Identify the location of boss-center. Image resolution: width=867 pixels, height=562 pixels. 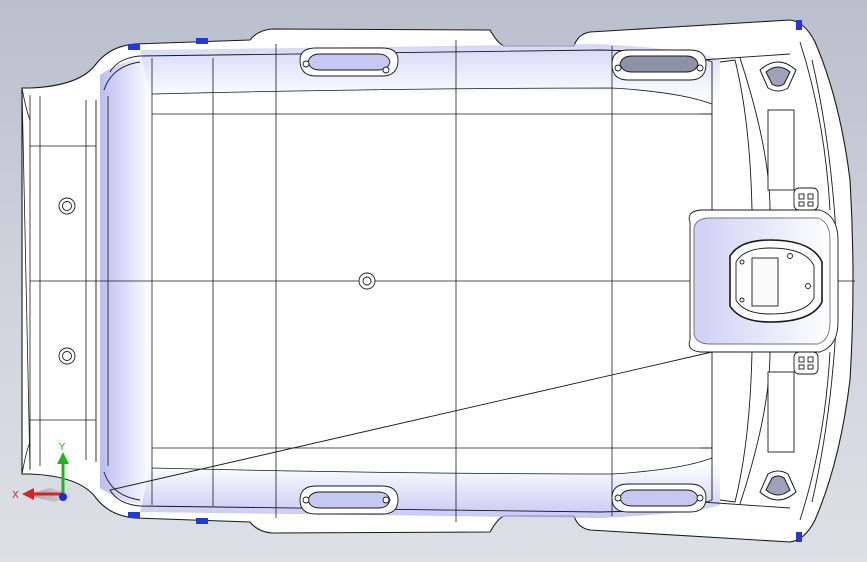
(367, 281).